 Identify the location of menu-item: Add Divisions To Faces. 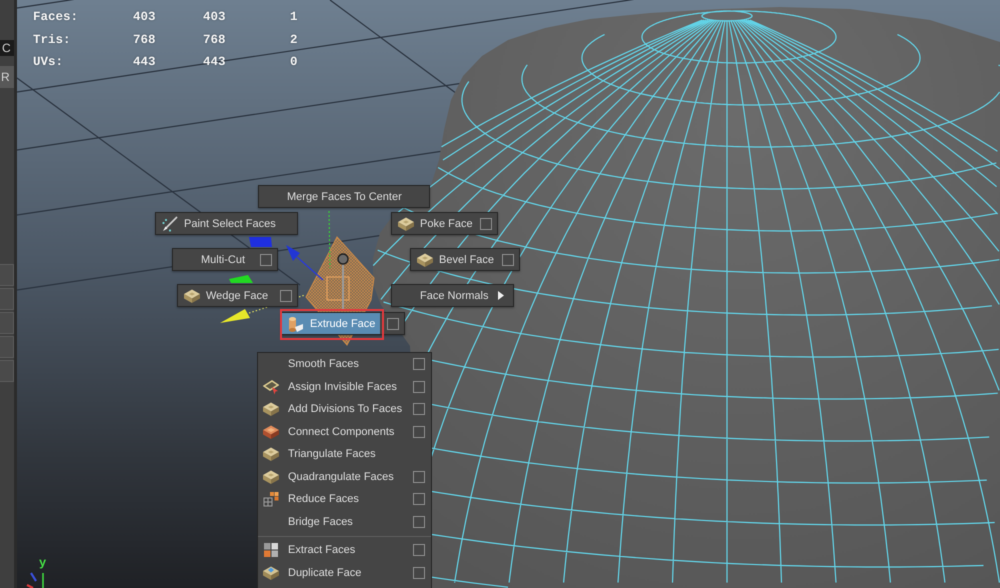
(344, 409).